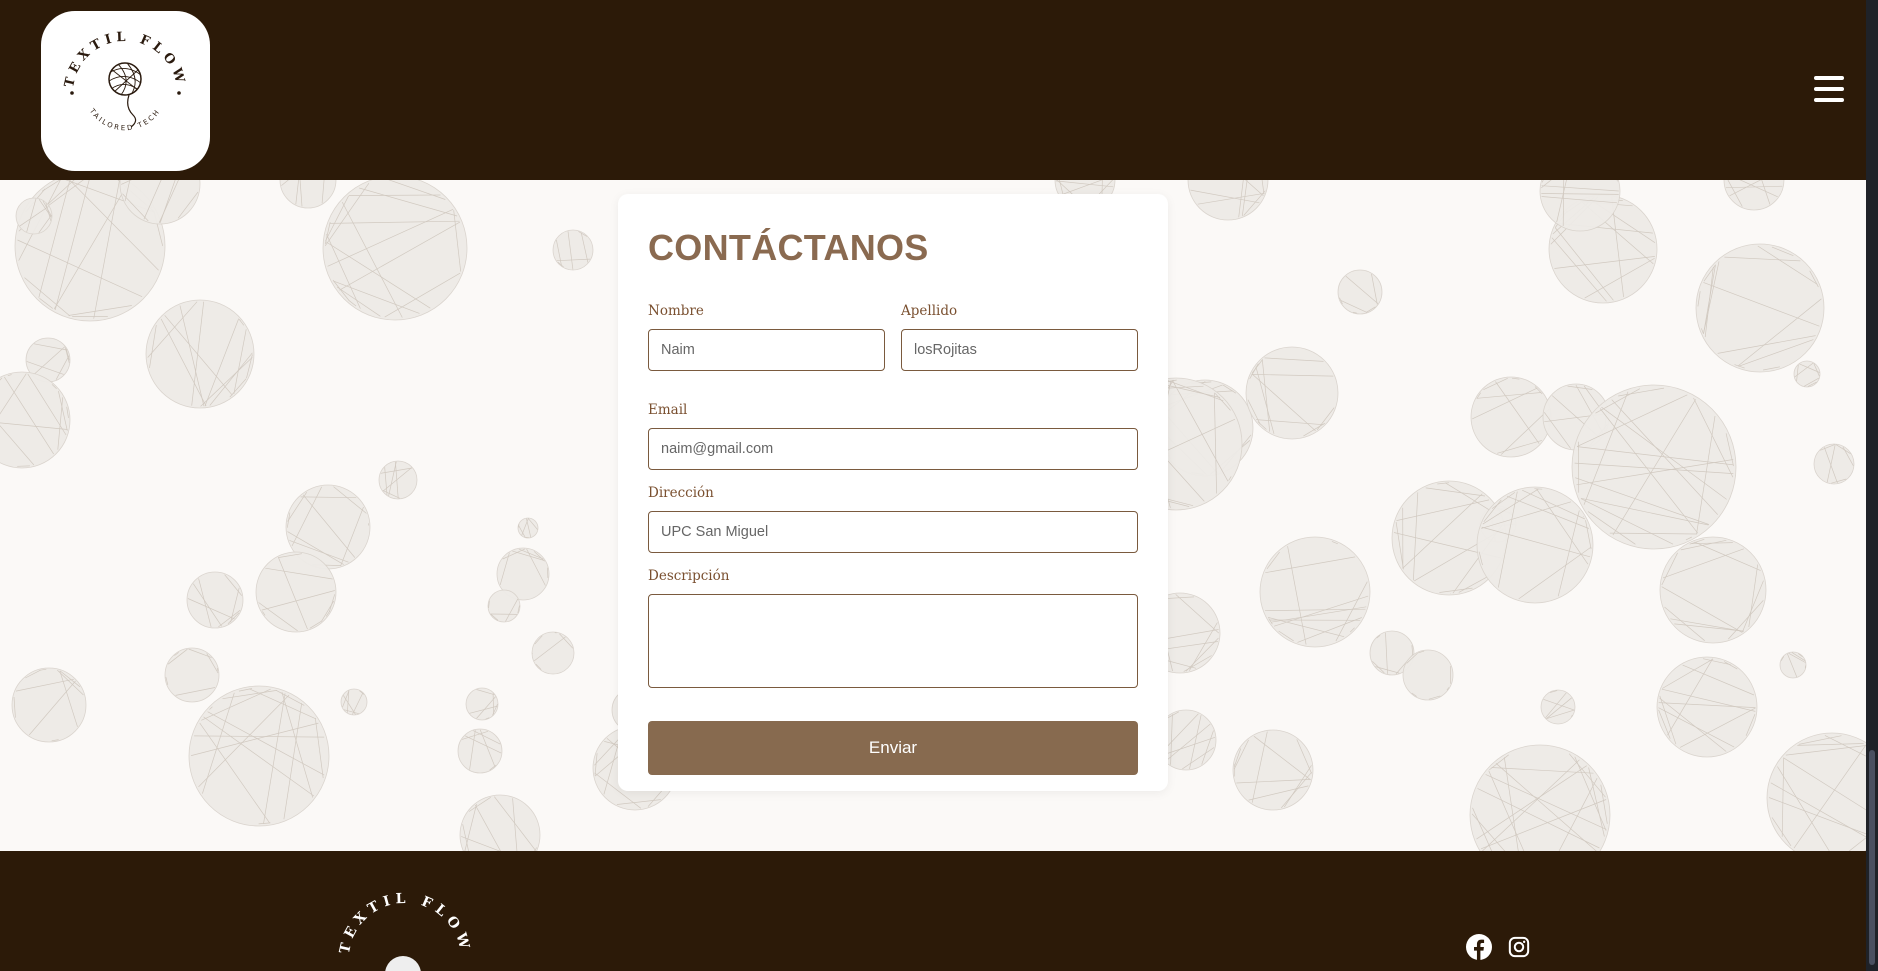 The height and width of the screenshot is (971, 1878). I want to click on instagram-icon, so click(1519, 947).